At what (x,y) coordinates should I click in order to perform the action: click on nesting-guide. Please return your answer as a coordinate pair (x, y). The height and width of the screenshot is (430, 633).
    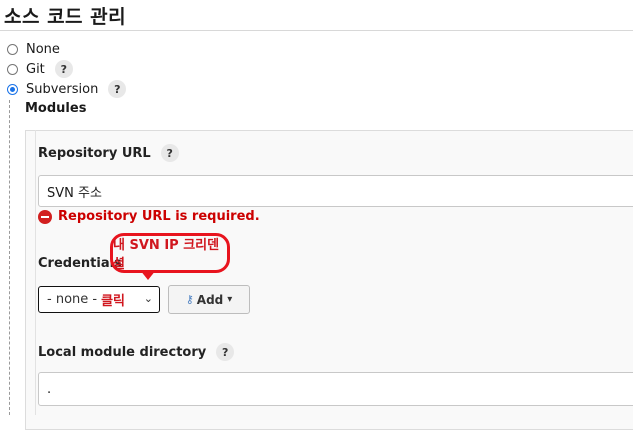
    Looking at the image, I should click on (9, 257).